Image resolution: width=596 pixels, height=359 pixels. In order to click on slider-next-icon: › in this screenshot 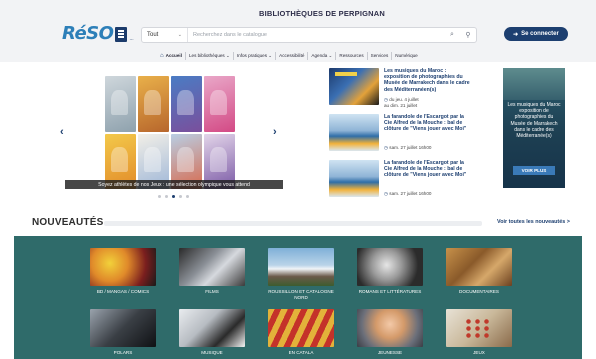, I will do `click(275, 132)`.